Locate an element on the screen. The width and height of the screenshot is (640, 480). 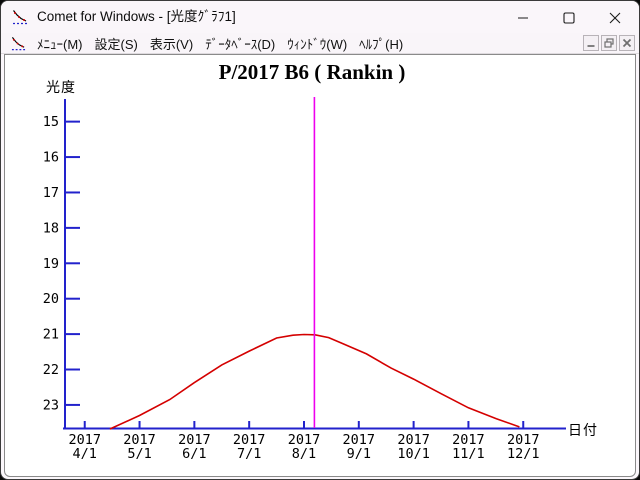
menu-item-help: ﾍﾙﾌﾟ(H) is located at coordinates (381, 43).